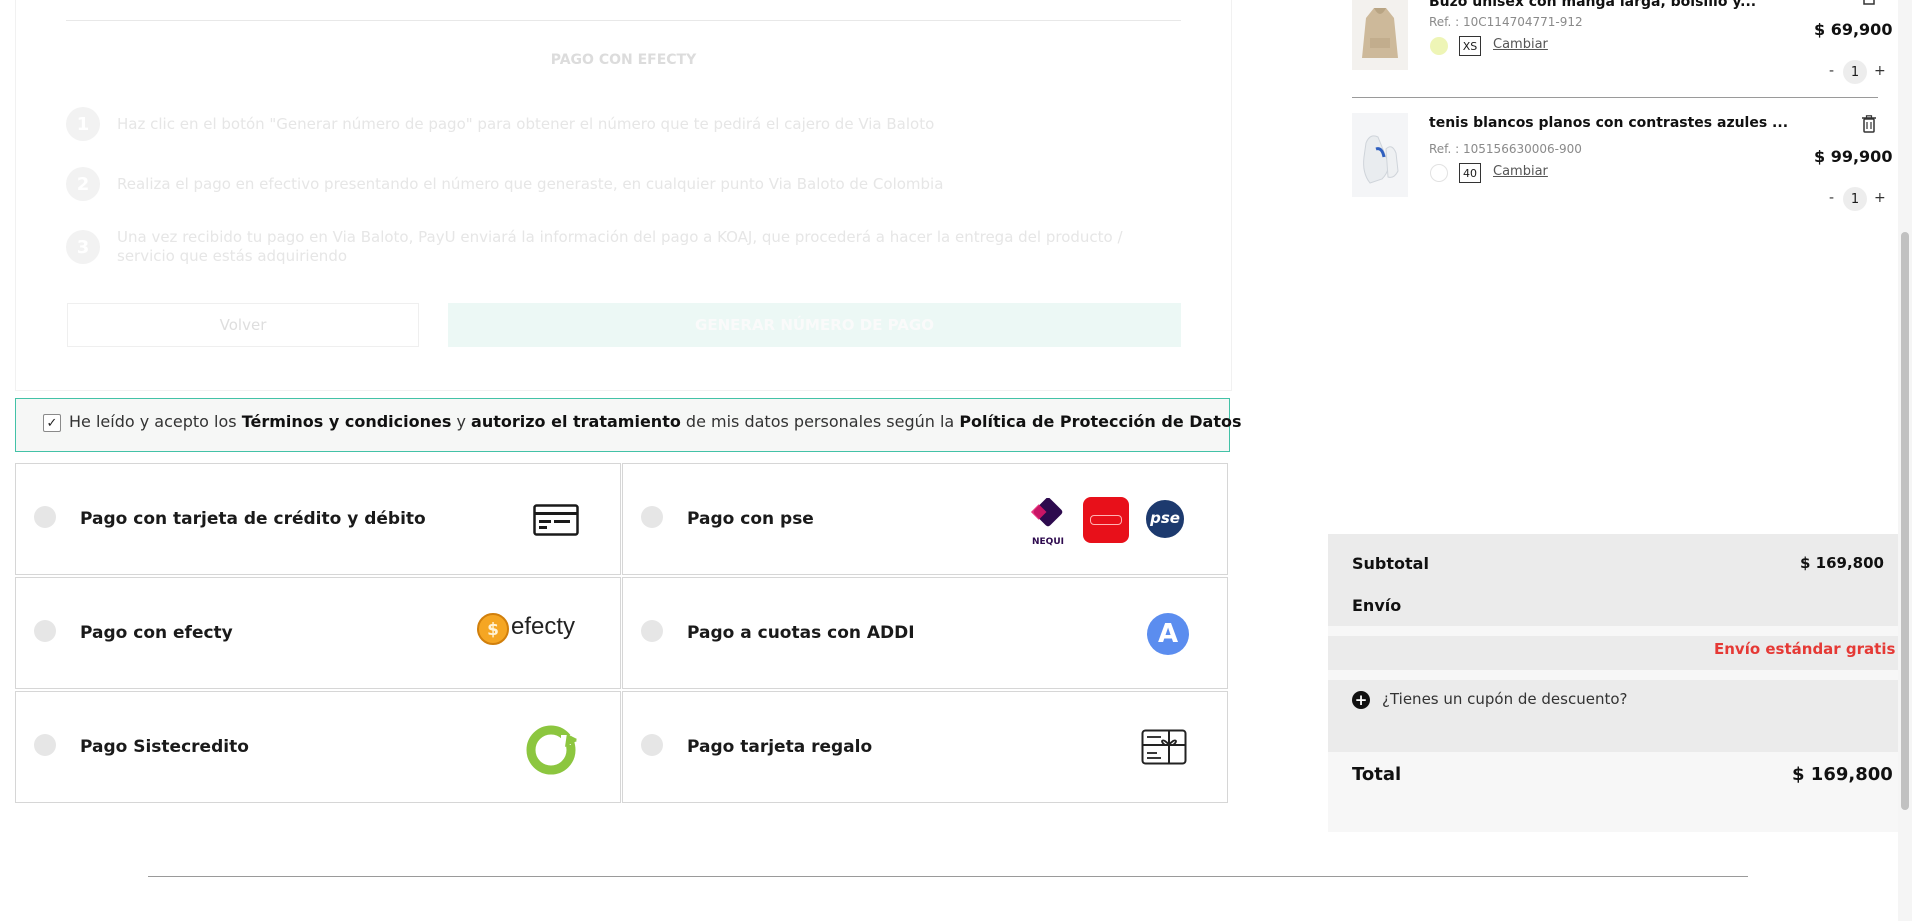  I want to click on efecty-panel-title: PAGO CON EFECTY, so click(623, 60).